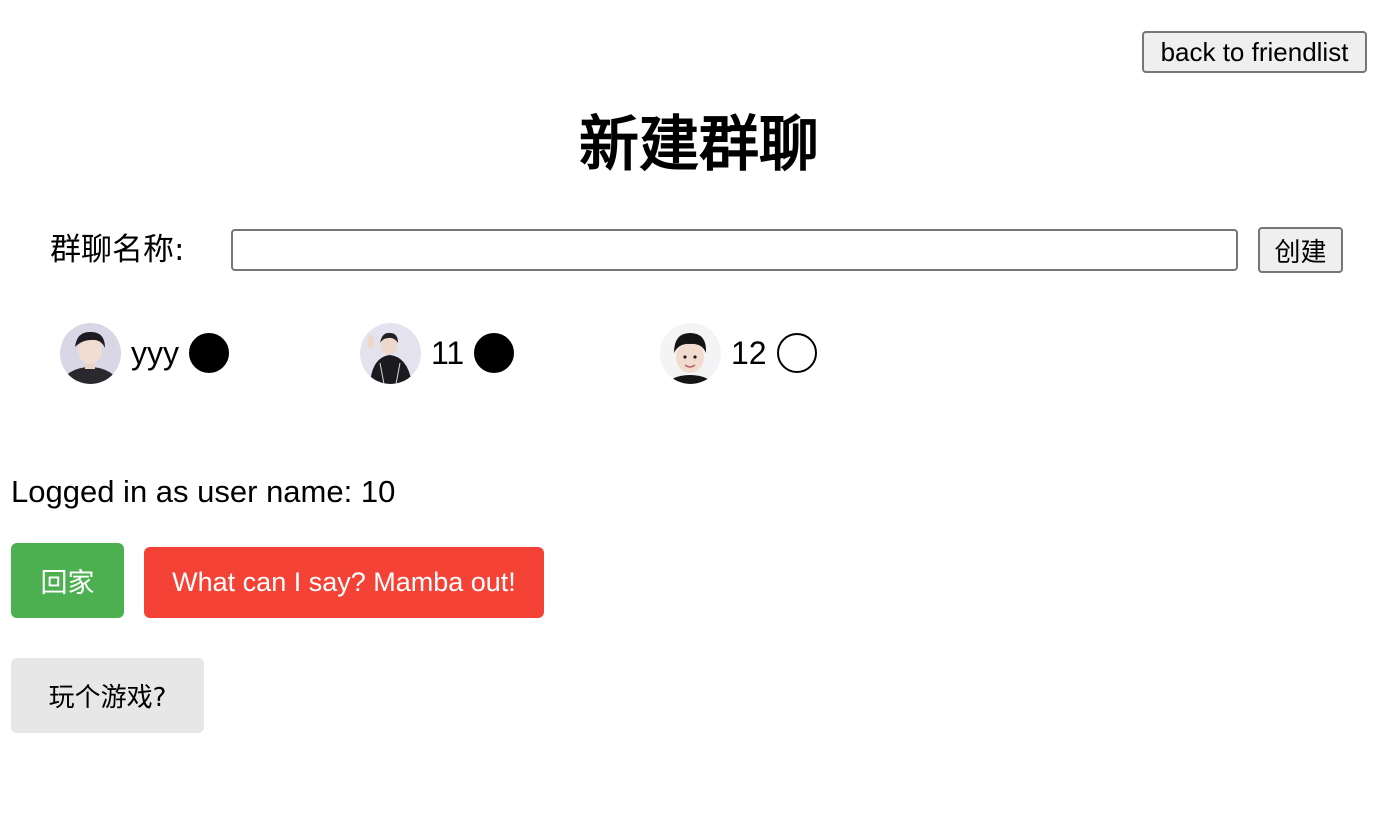 This screenshot has height=818, width=1398. What do you see at coordinates (749, 353) in the screenshot?
I see `friend-name: 12` at bounding box center [749, 353].